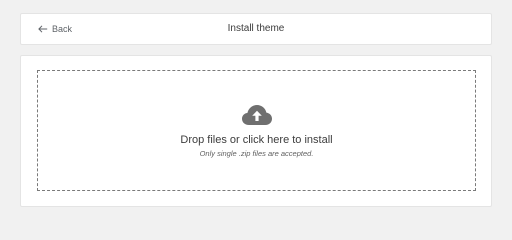  I want to click on back-button: Back, so click(55, 29).